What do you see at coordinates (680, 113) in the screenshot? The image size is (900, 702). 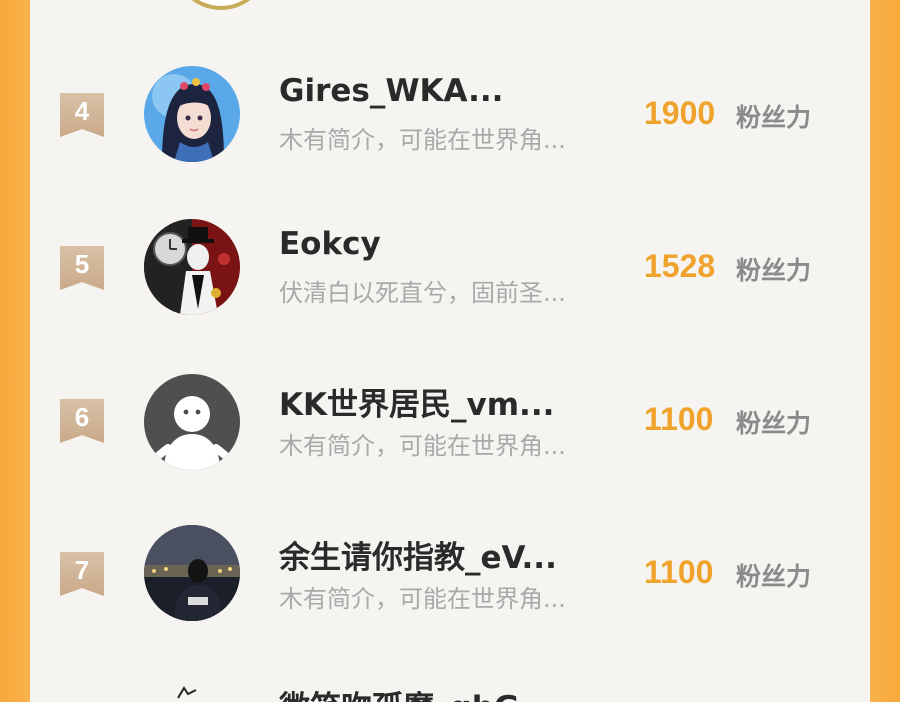 I see `fan-power-score: 1900` at bounding box center [680, 113].